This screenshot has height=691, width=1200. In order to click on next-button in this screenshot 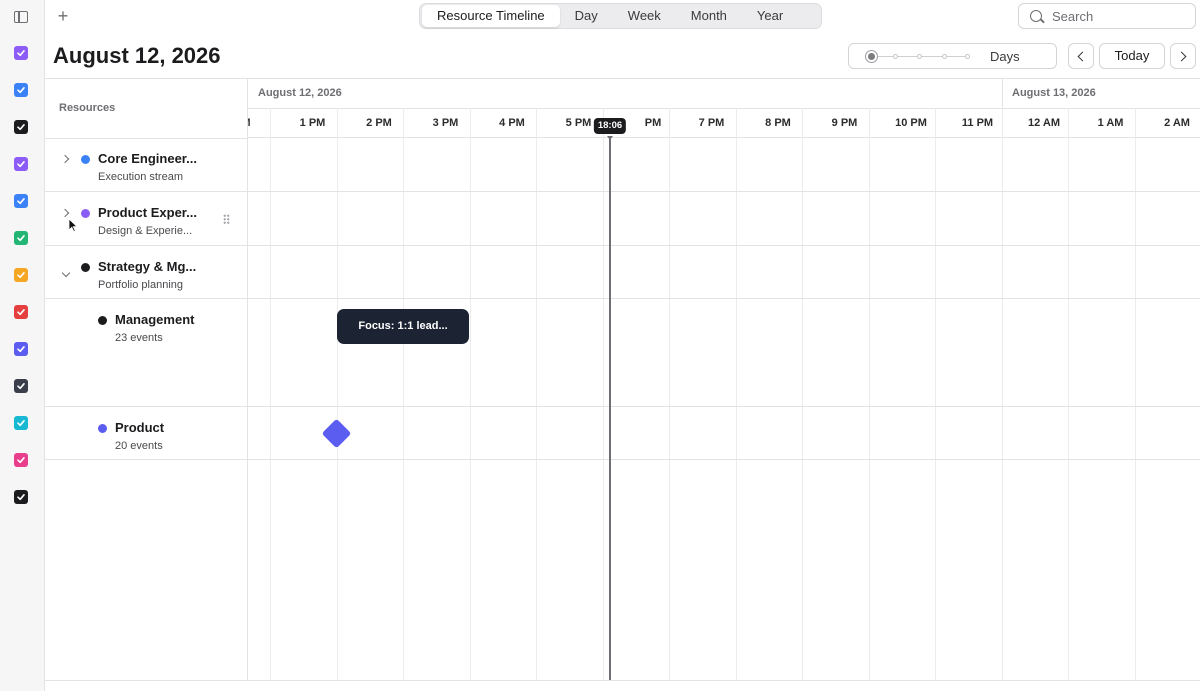, I will do `click(1183, 56)`.